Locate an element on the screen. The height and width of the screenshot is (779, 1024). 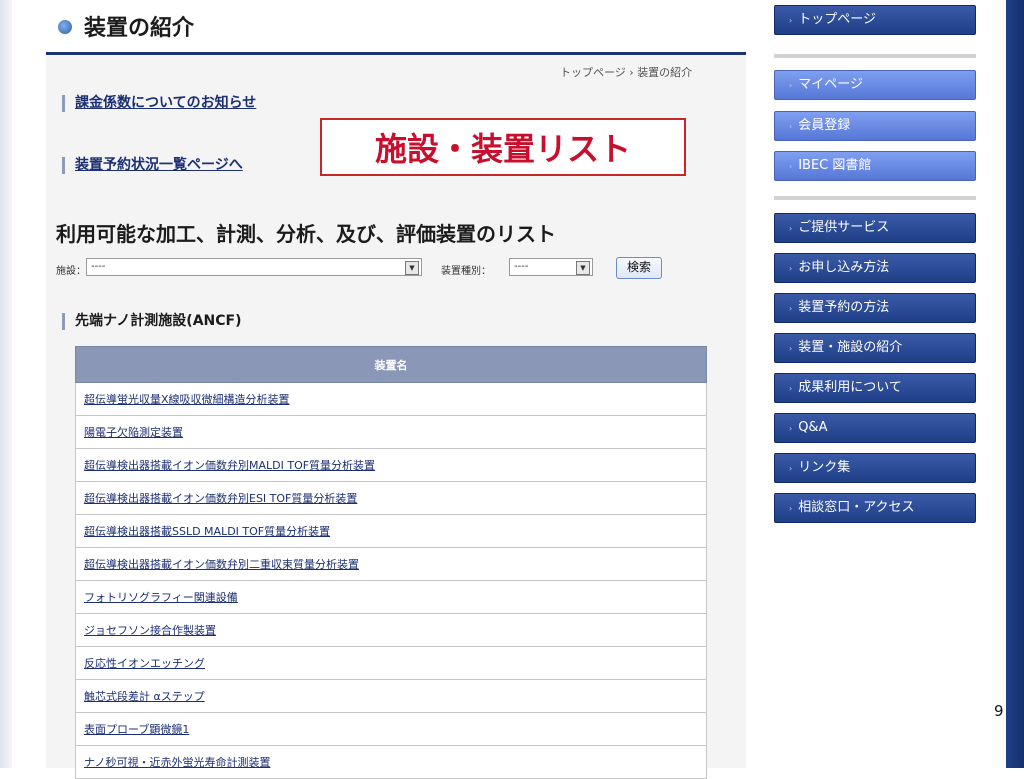
reservation-status-link: 装置予約状況一覧ページへ is located at coordinates (152, 165).